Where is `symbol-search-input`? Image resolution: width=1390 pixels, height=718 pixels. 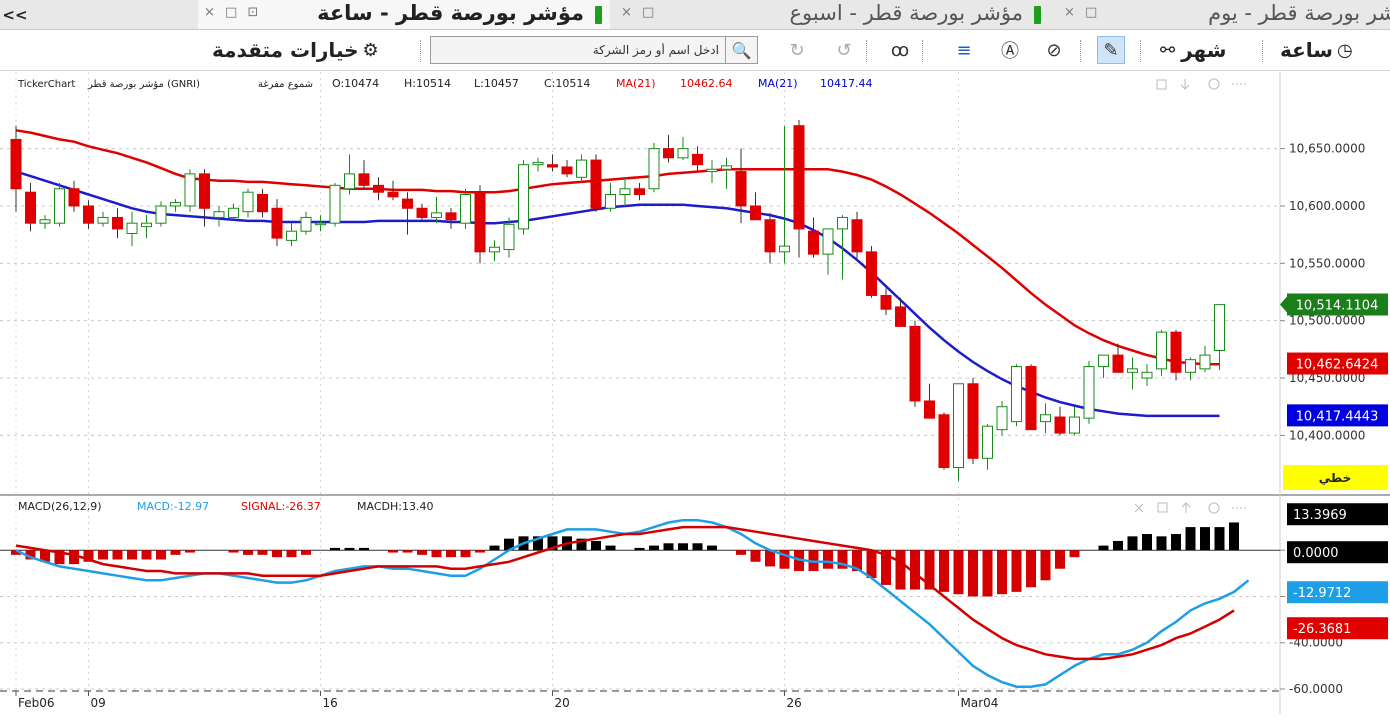 symbol-search-input is located at coordinates (577, 50).